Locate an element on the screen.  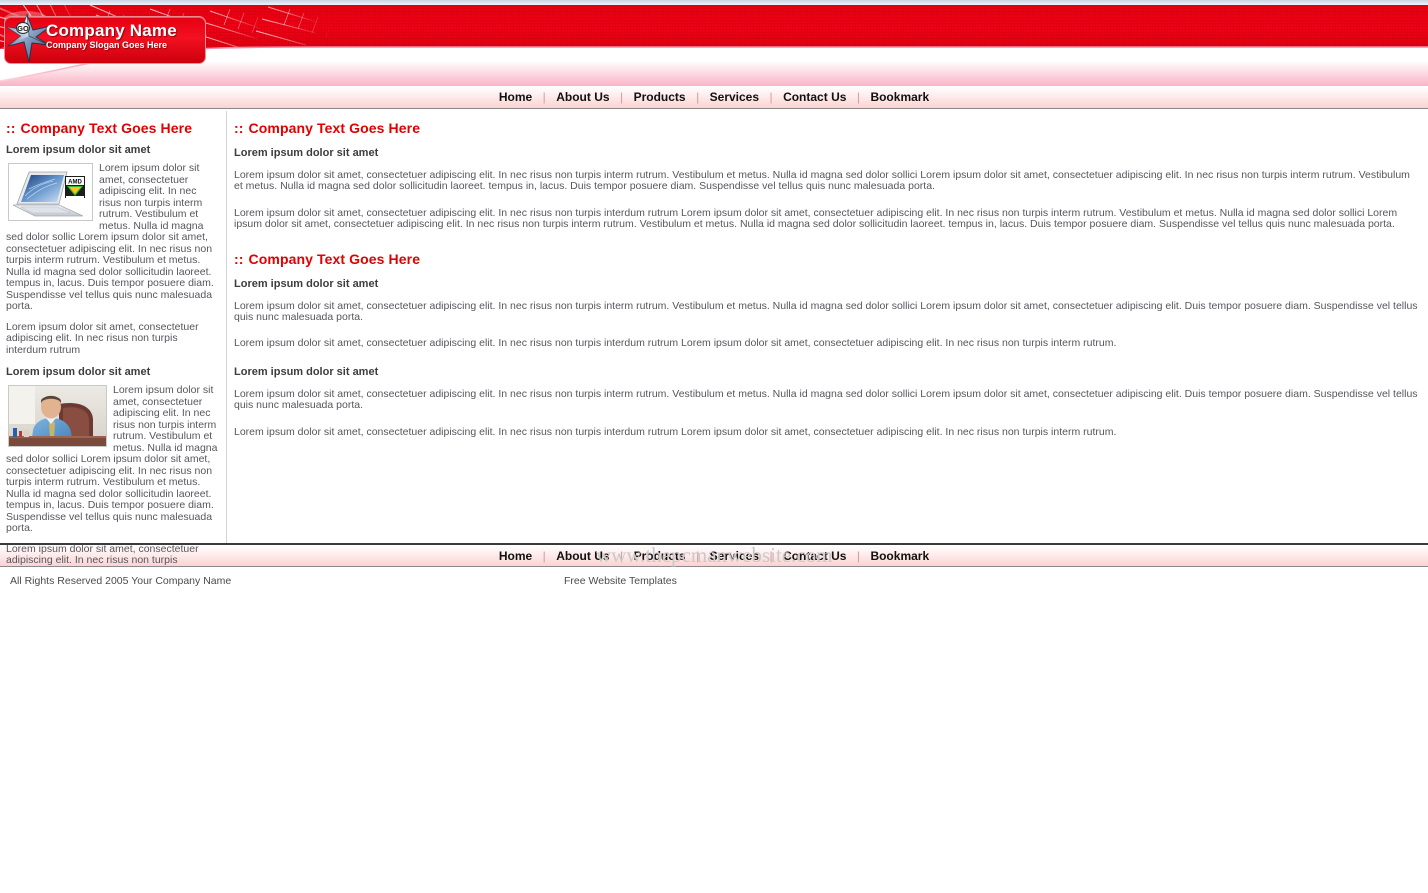
nav-item-services: Services is located at coordinates (734, 97).